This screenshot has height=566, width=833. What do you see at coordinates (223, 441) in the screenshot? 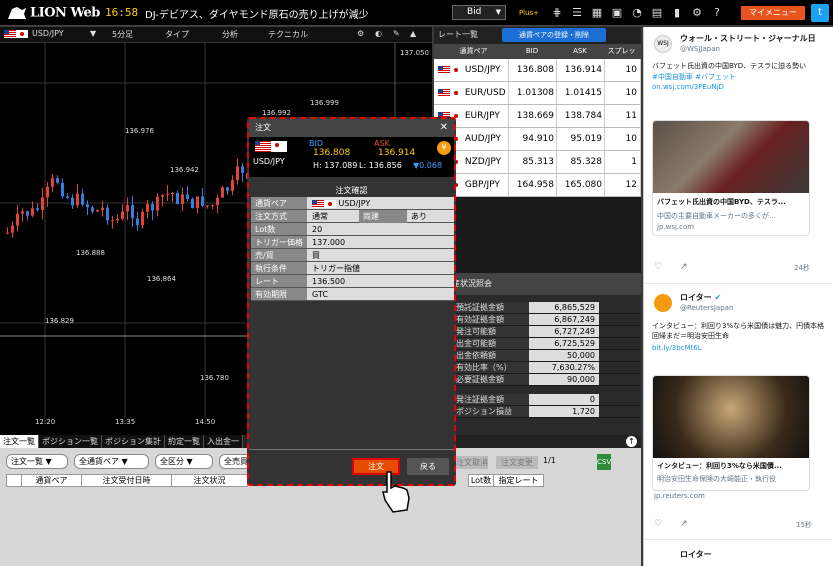
I see `tab-deposit-list: 入出金一` at bounding box center [223, 441].